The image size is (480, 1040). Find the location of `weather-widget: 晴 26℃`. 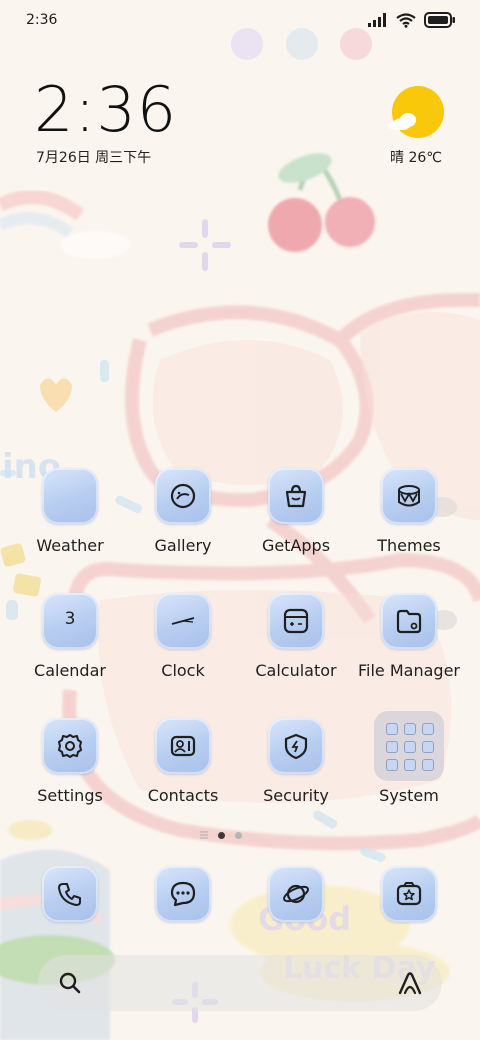

weather-widget: 晴 26℃ is located at coordinates (416, 125).